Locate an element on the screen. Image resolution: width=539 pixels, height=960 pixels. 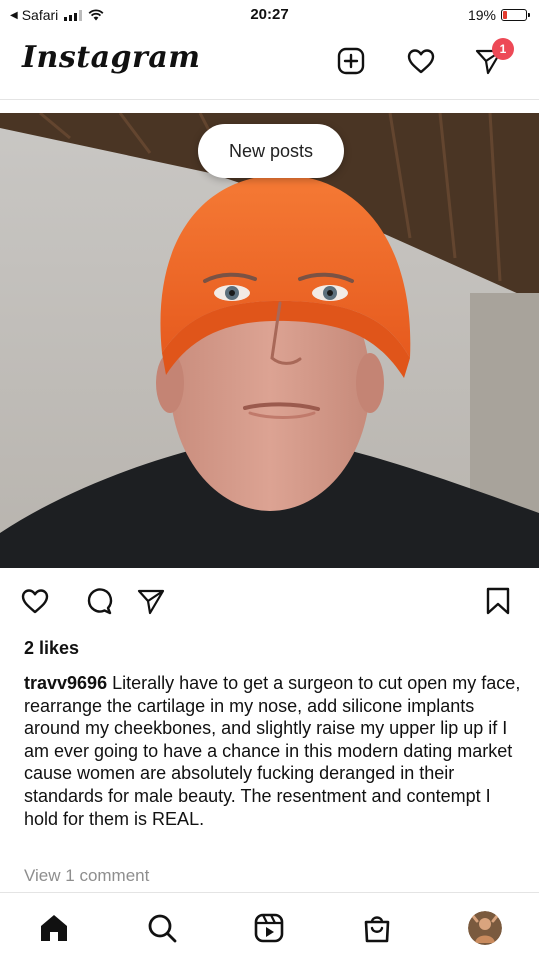
heart-icon is located at coordinates (421, 61).